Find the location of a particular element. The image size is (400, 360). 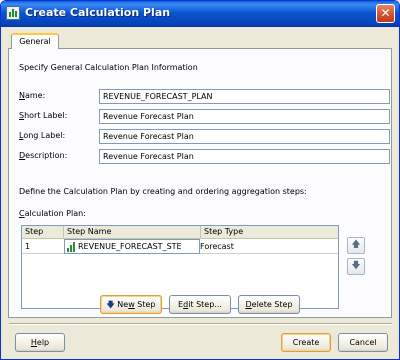

cancel-button: Cancel is located at coordinates (363, 342).